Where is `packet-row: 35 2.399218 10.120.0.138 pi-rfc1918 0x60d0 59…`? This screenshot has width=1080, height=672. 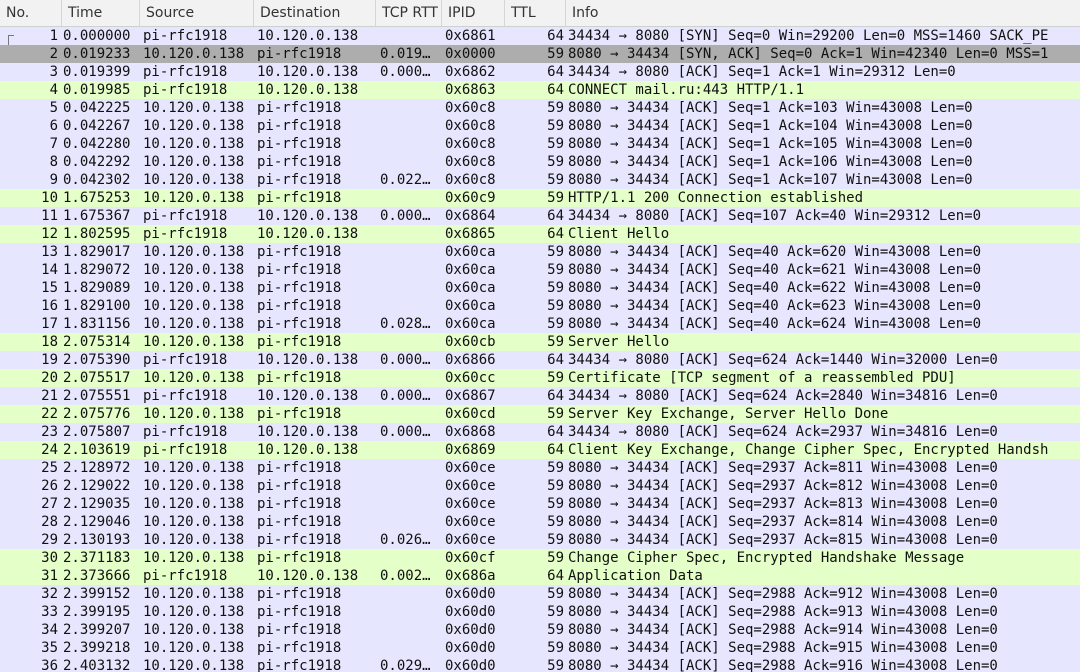 packet-row: 35 2.399218 10.120.0.138 pi-rfc1918 0x60d0 59… is located at coordinates (540, 648).